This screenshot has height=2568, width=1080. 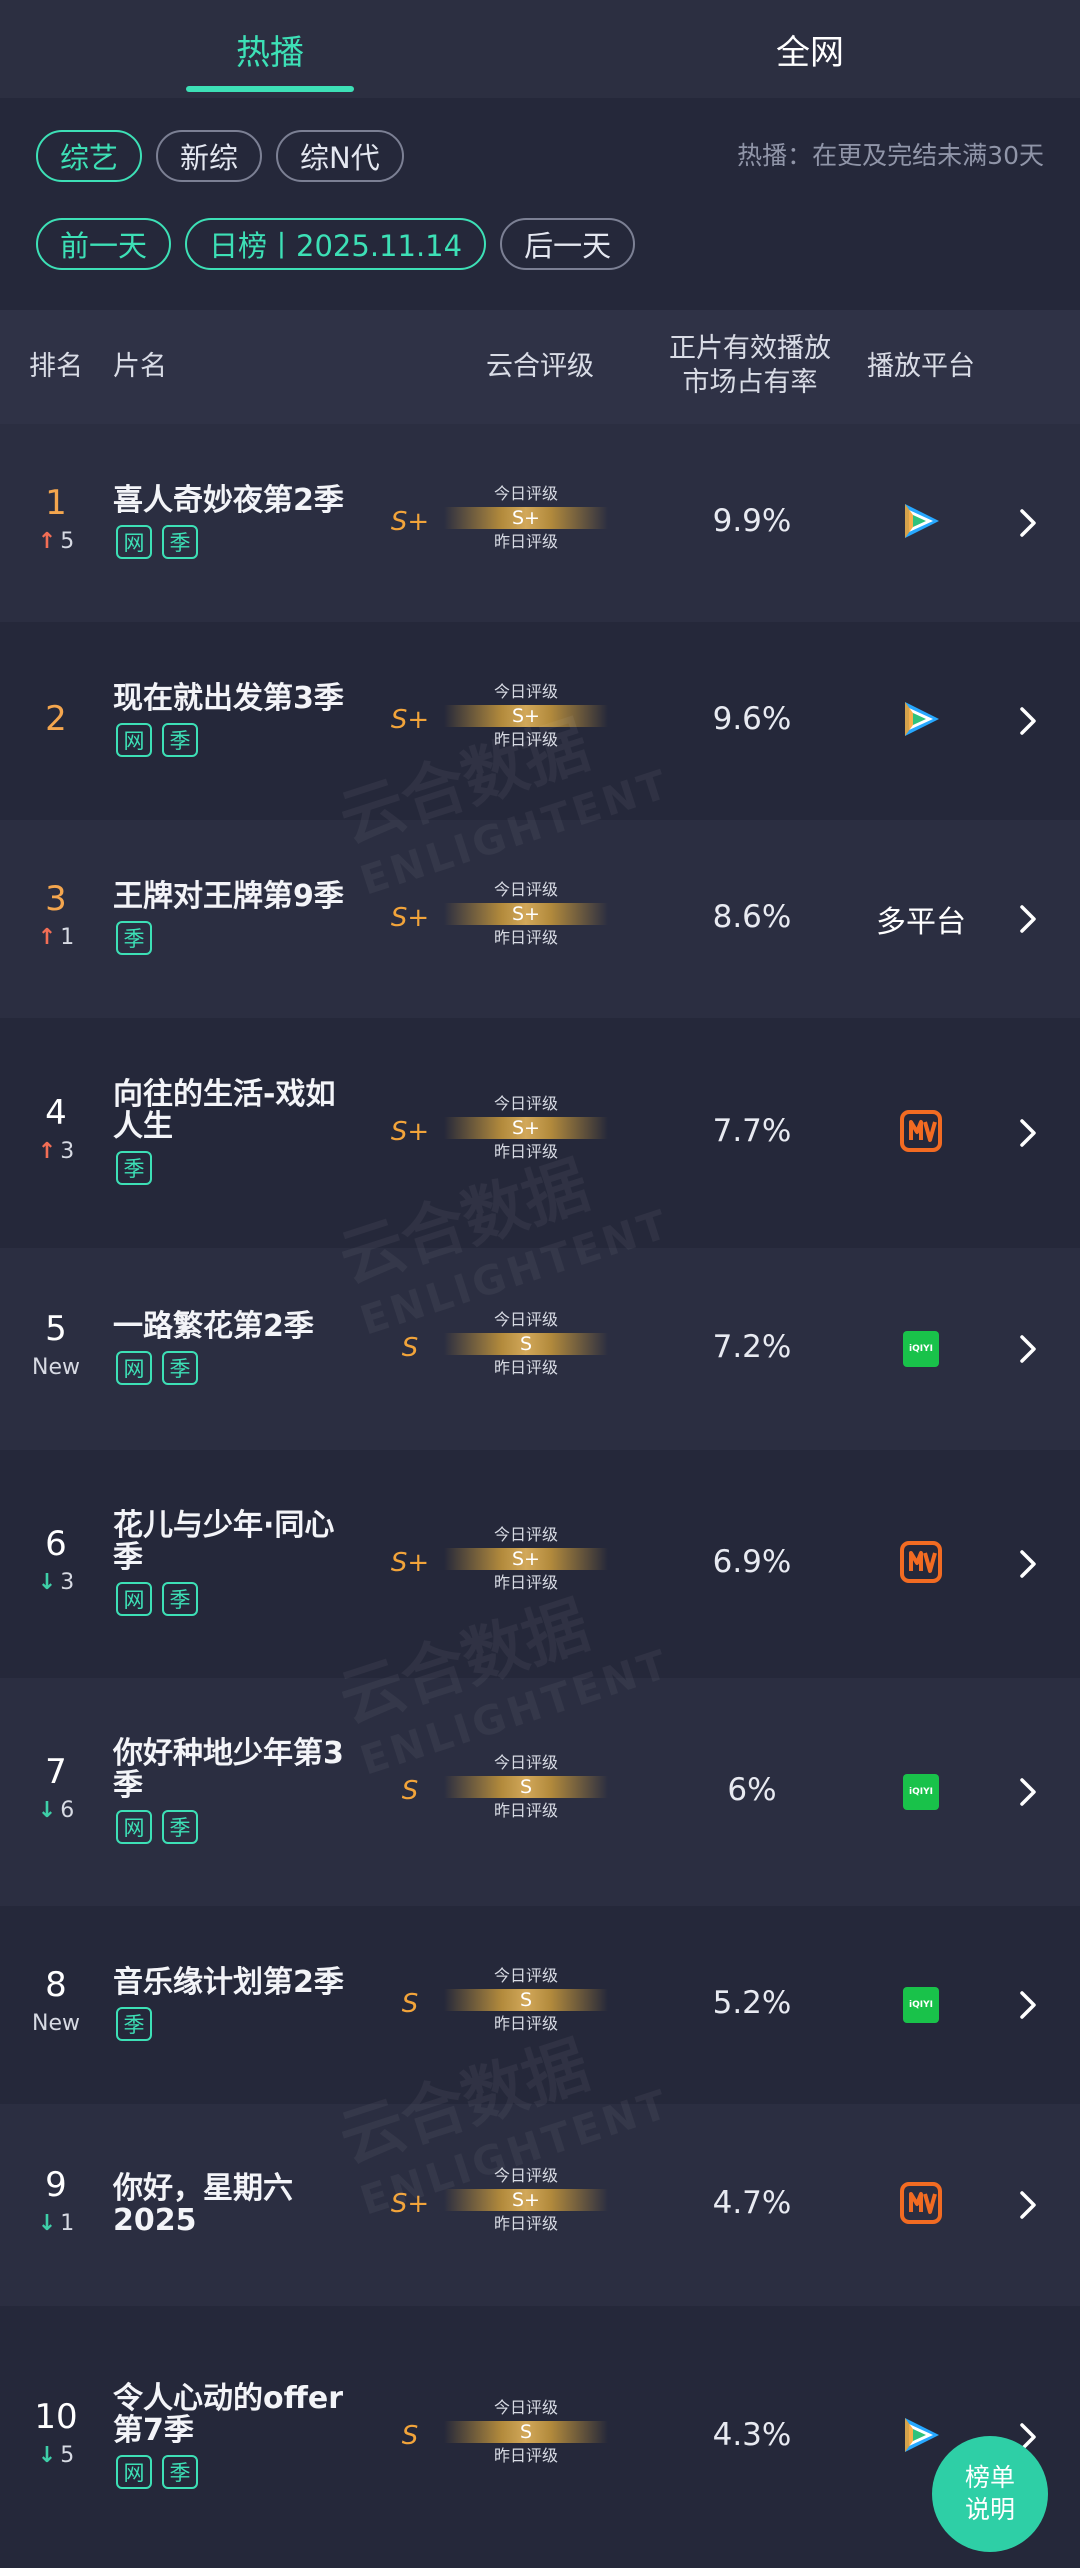 I want to click on header-rating: 云合评级, so click(x=540, y=366).